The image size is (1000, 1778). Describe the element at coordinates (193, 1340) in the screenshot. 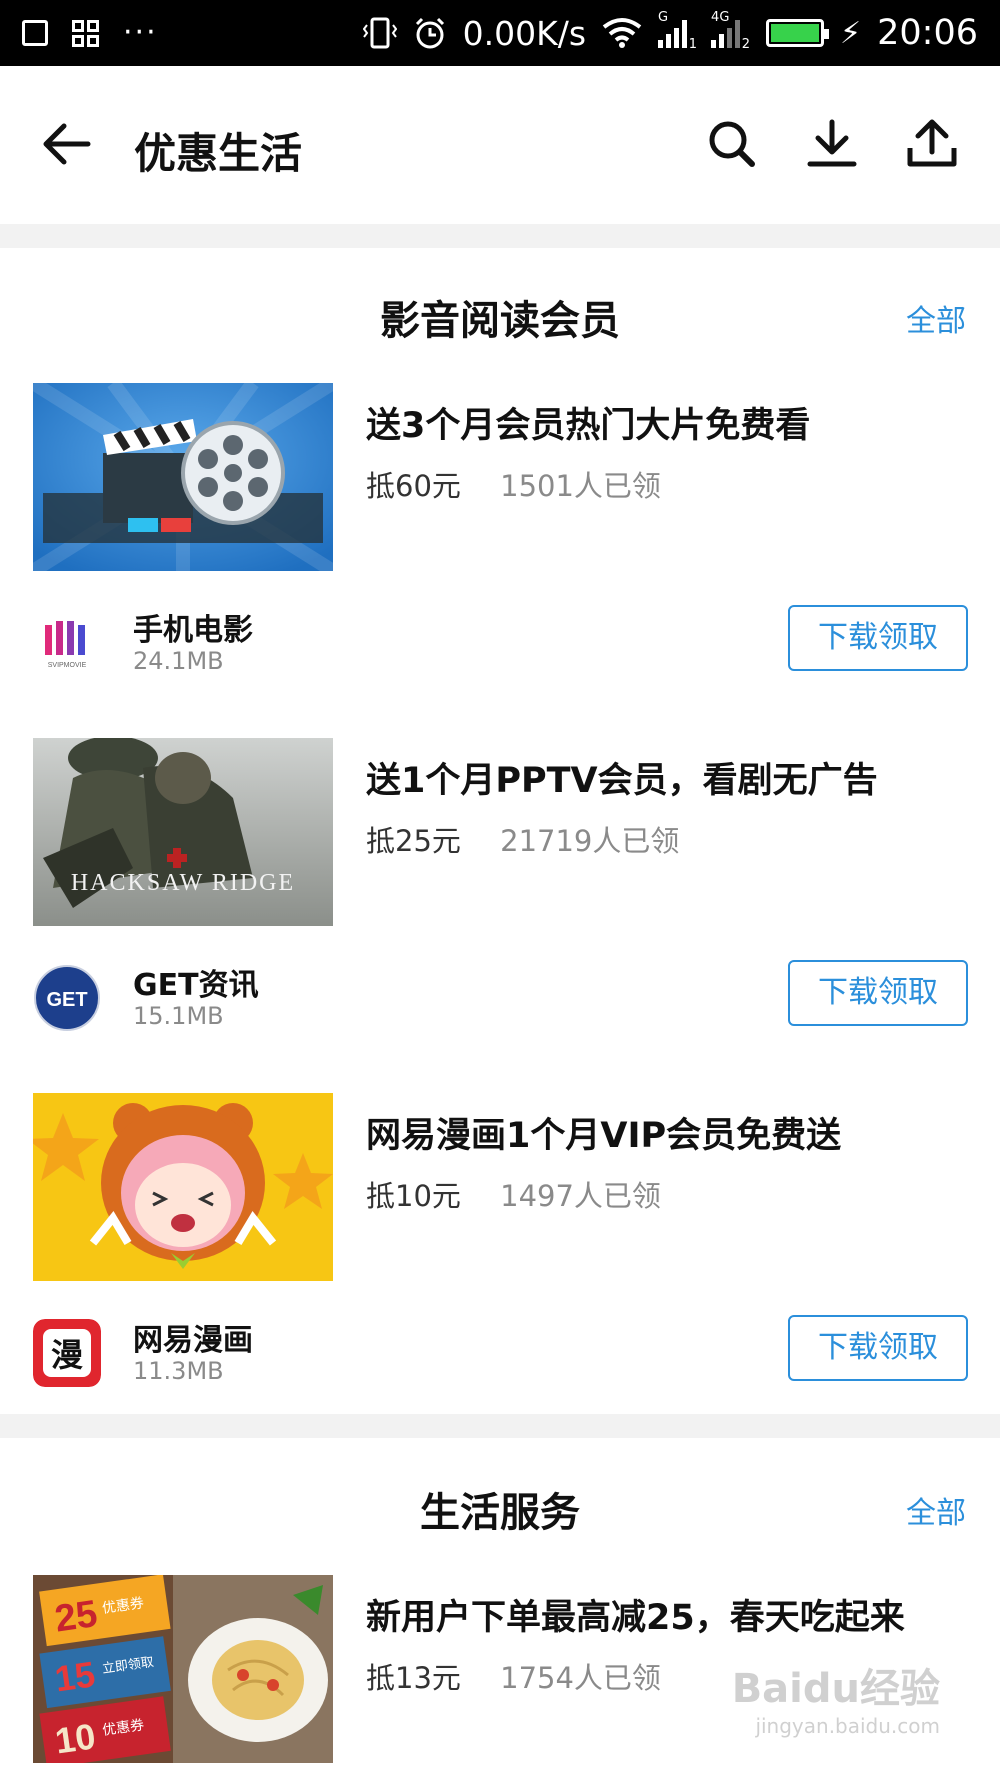

I see `app-name: 网易漫画` at that location.